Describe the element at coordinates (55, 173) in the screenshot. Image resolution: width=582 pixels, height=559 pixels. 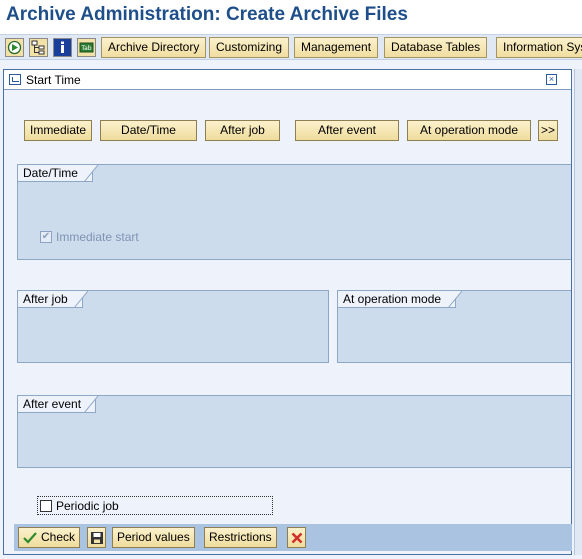
I see `date-time-group-title: Date/Time` at that location.